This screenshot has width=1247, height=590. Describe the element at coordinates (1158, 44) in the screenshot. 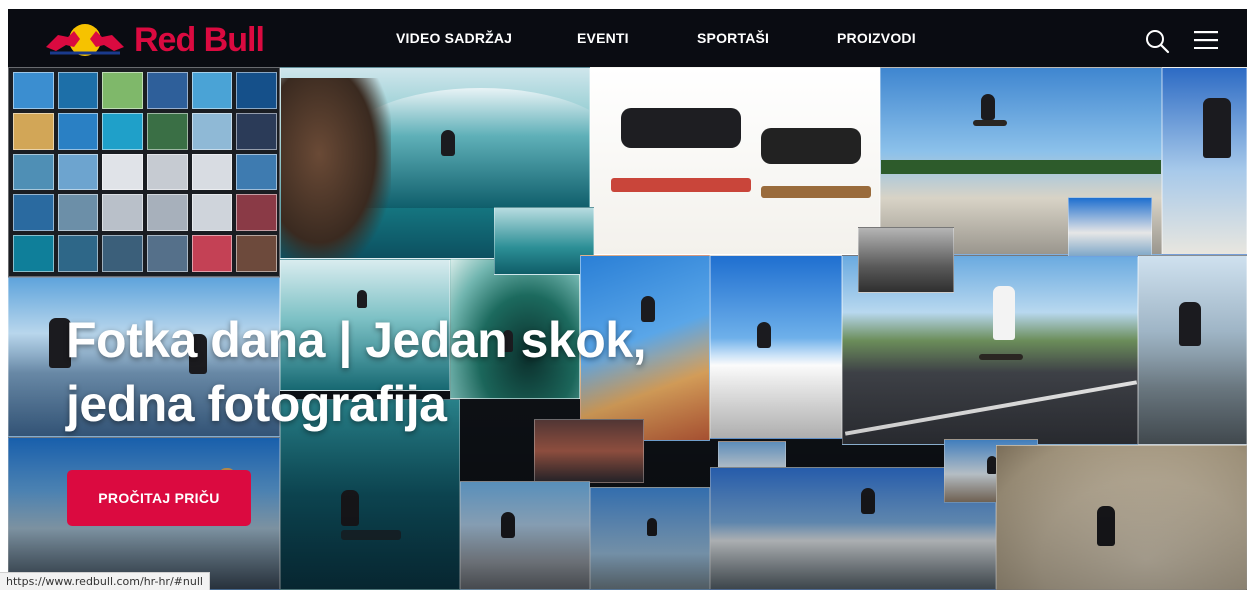

I see `search-icon` at that location.